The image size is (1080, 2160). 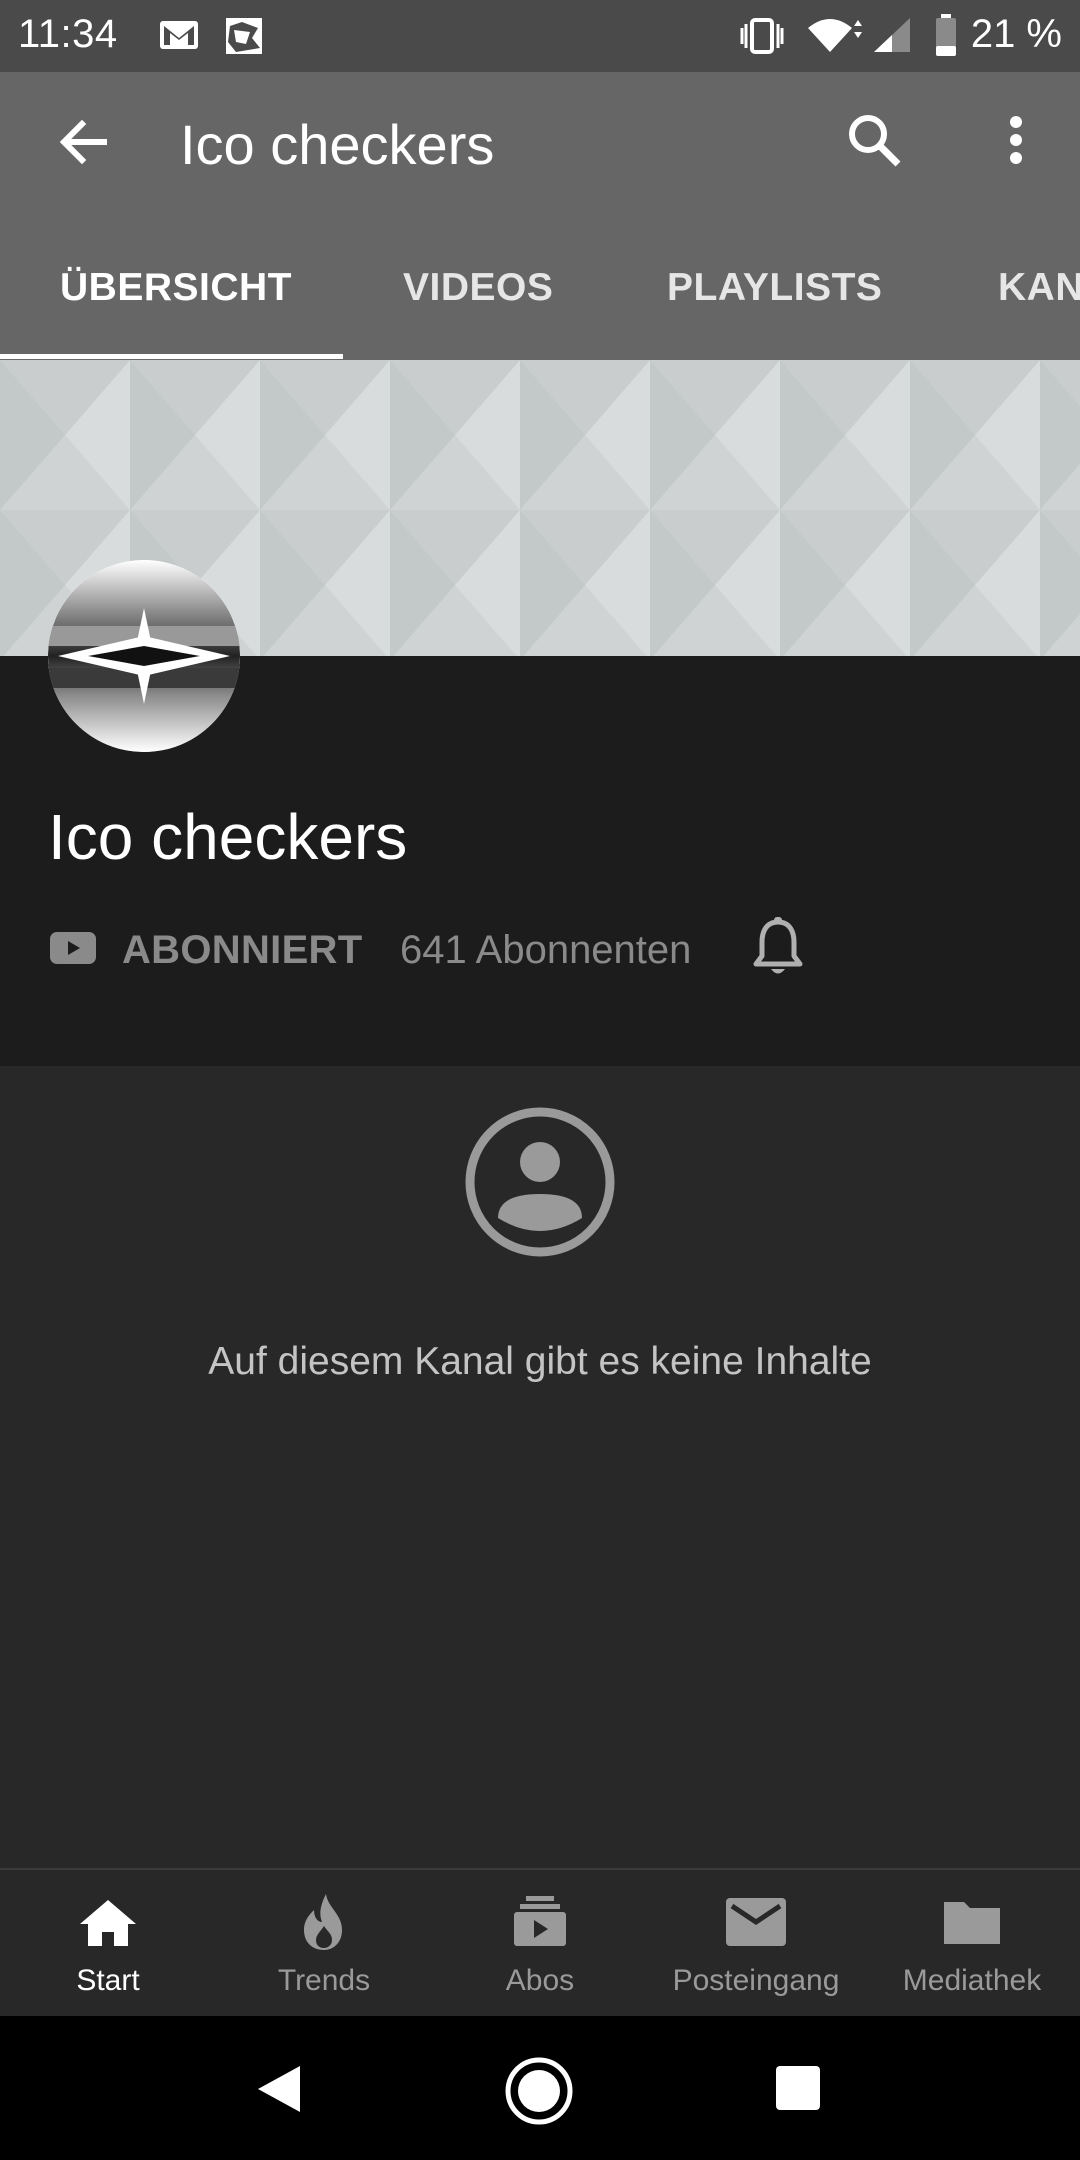 What do you see at coordinates (84, 142) in the screenshot?
I see `back-arrow-icon` at bounding box center [84, 142].